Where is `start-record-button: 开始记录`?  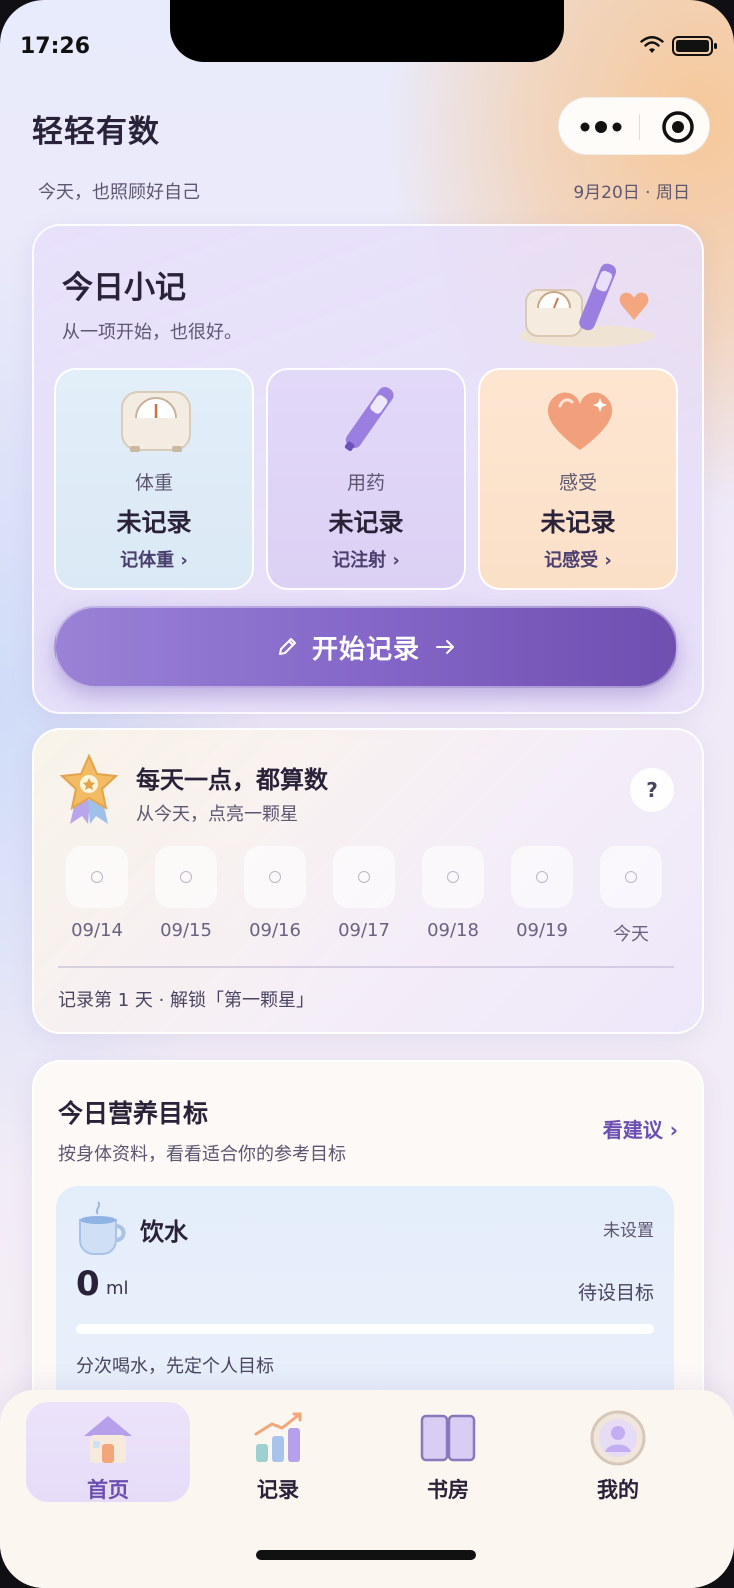 start-record-button: 开始记录 is located at coordinates (366, 647).